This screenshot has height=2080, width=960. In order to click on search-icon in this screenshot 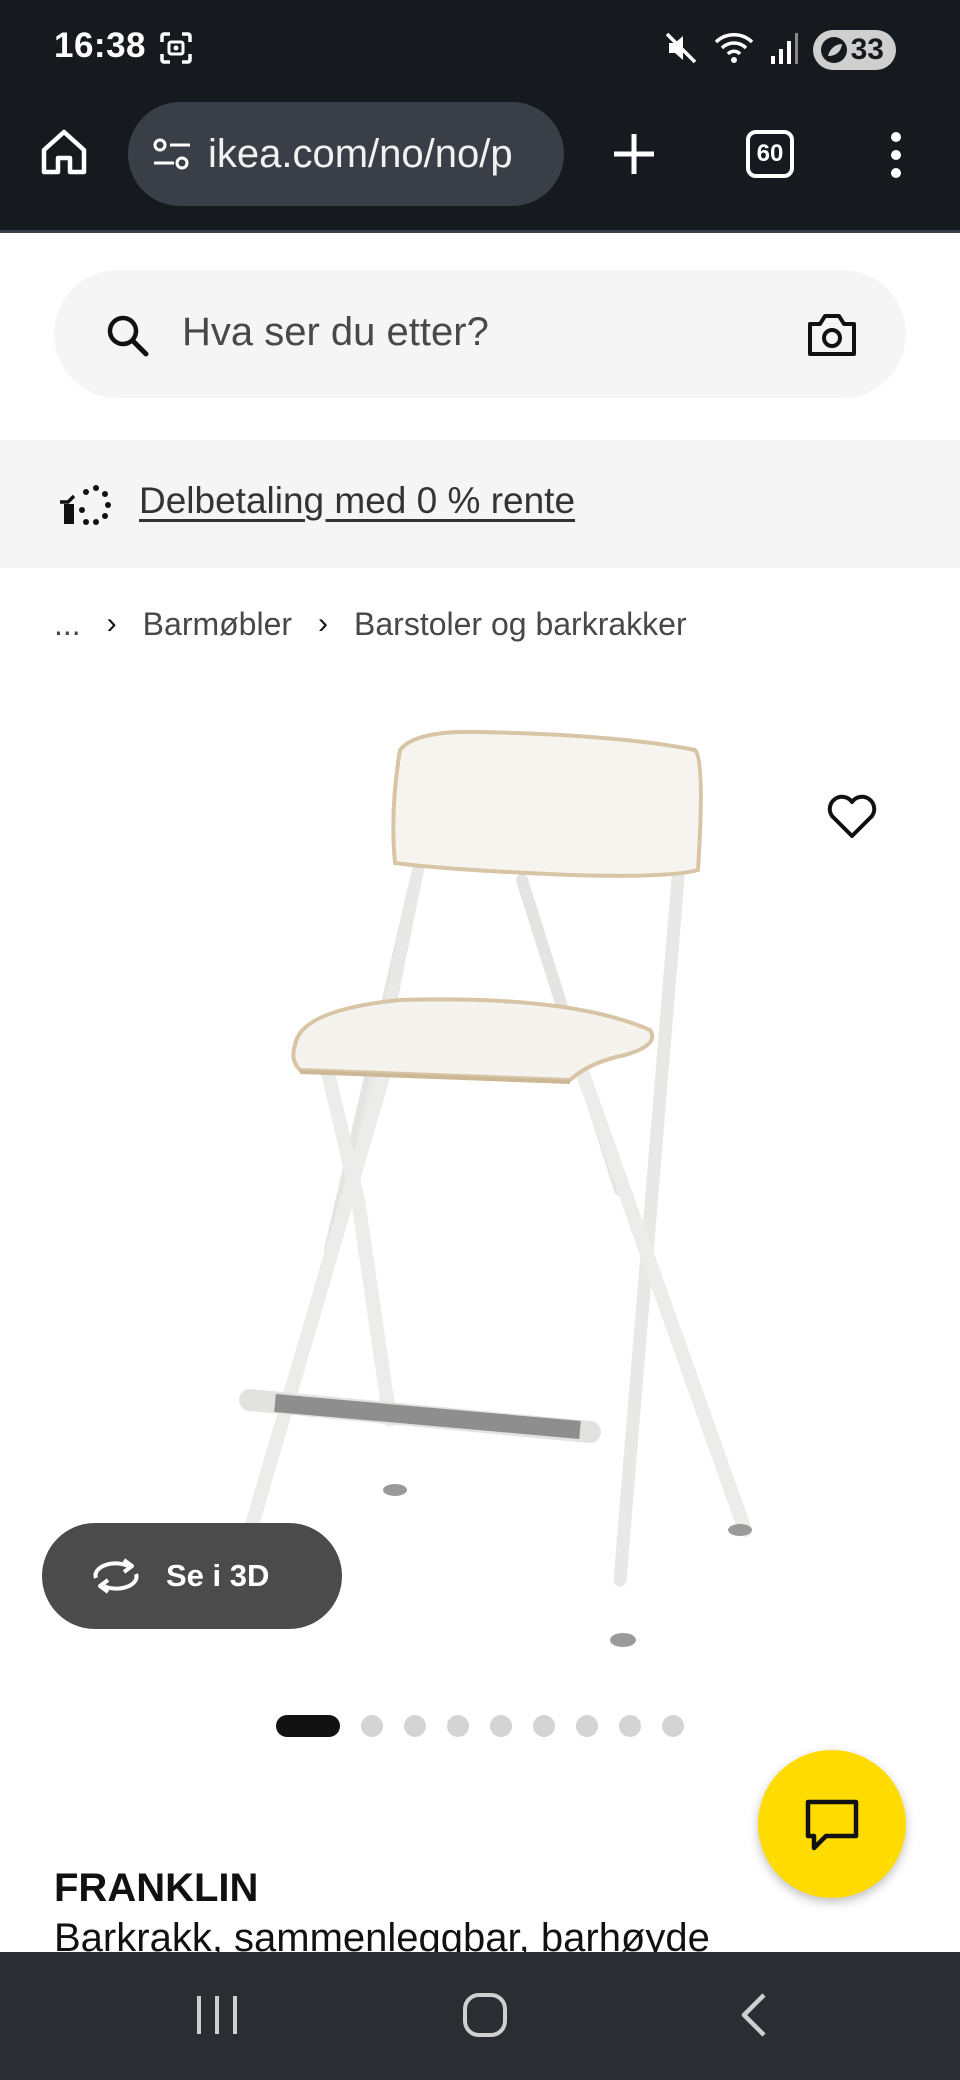, I will do `click(127, 335)`.